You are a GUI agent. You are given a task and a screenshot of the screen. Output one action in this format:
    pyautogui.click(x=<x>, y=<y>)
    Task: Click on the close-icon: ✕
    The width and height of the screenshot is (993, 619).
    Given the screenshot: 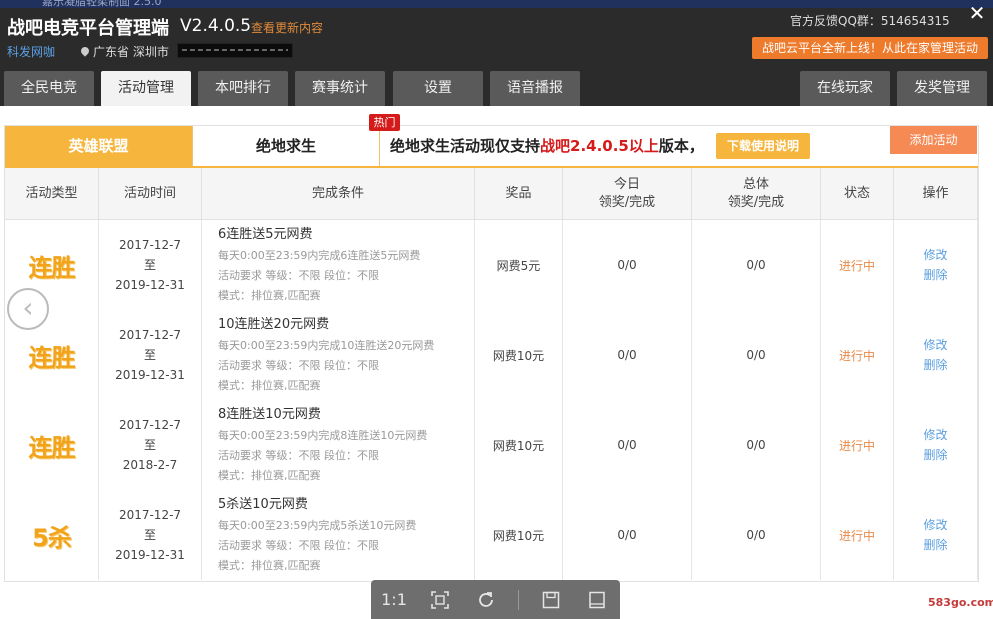 What is the action you would take?
    pyautogui.click(x=977, y=13)
    